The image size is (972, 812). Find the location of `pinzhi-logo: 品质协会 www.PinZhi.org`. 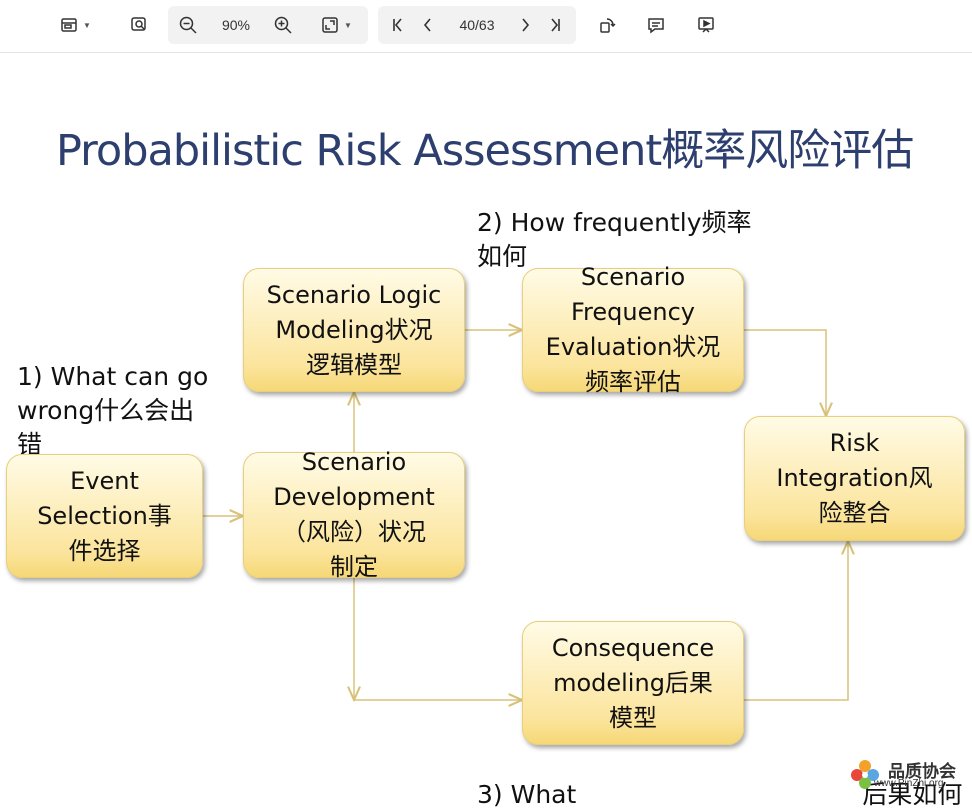

pinzhi-logo: 品质协会 www.PinZhi.org is located at coordinates (908, 775).